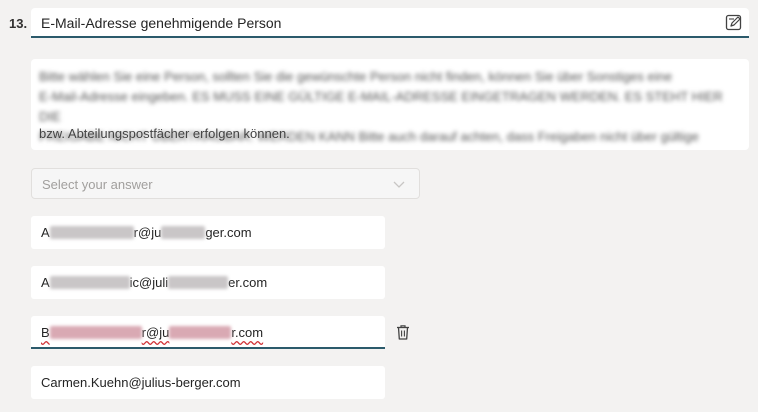 The image size is (758, 412). Describe the element at coordinates (18, 23) in the screenshot. I see `question-number: 13.` at that location.